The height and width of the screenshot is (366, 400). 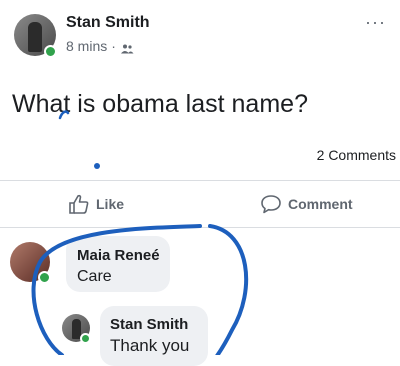 I want to click on like-button: Like, so click(x=96, y=204).